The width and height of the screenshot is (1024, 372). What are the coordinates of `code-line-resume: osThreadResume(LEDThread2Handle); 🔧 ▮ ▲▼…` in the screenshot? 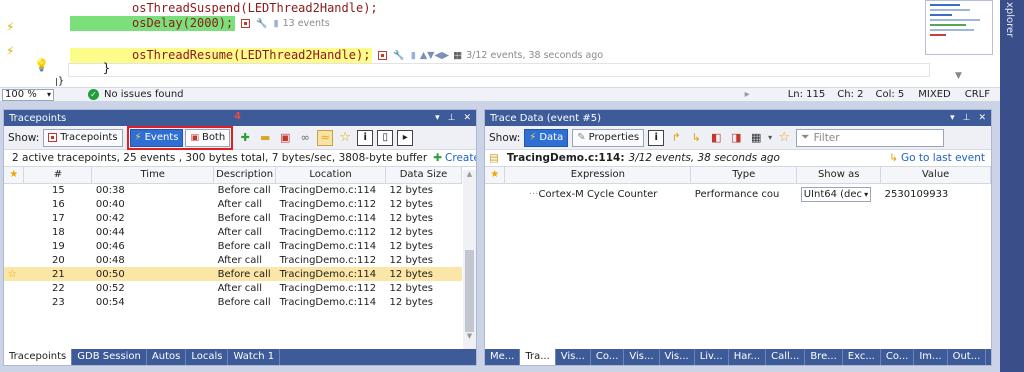 It's located at (336, 55).